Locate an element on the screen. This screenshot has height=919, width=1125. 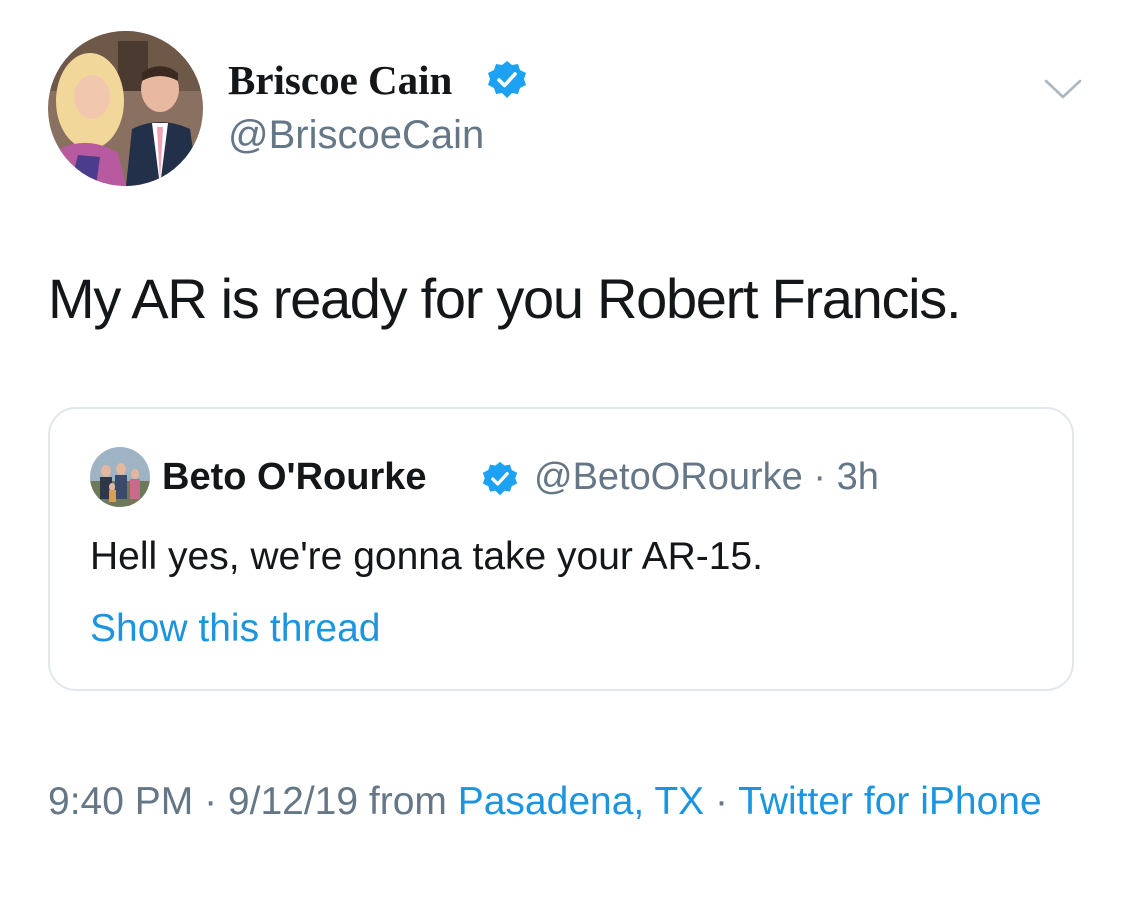
quoted-handle-time: @BetoORourke · 3h is located at coordinates (706, 477).